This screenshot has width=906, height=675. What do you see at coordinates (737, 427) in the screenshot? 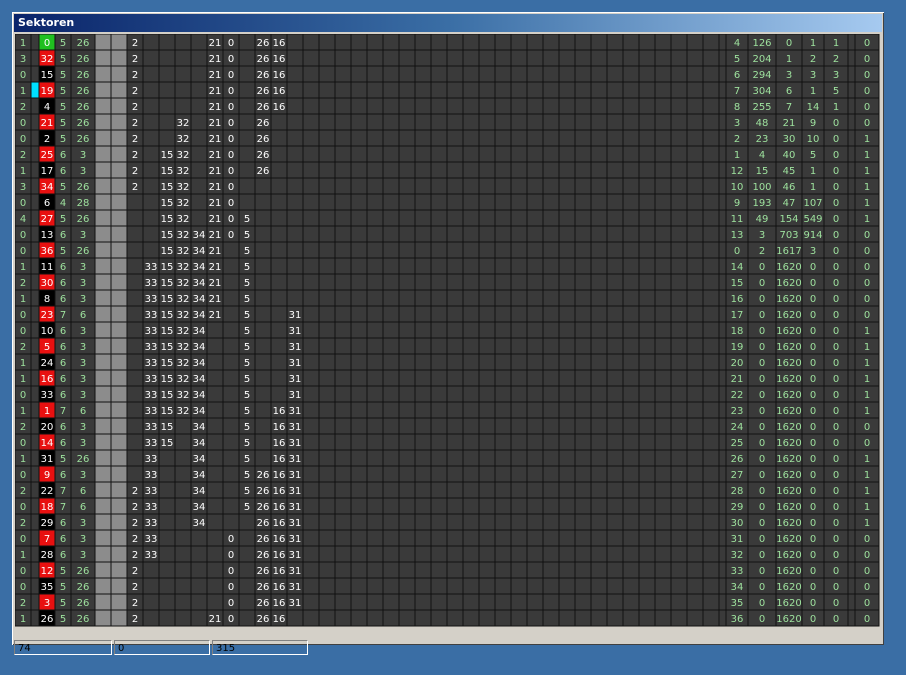
I see `right-table-cell-text: 24` at bounding box center [737, 427].